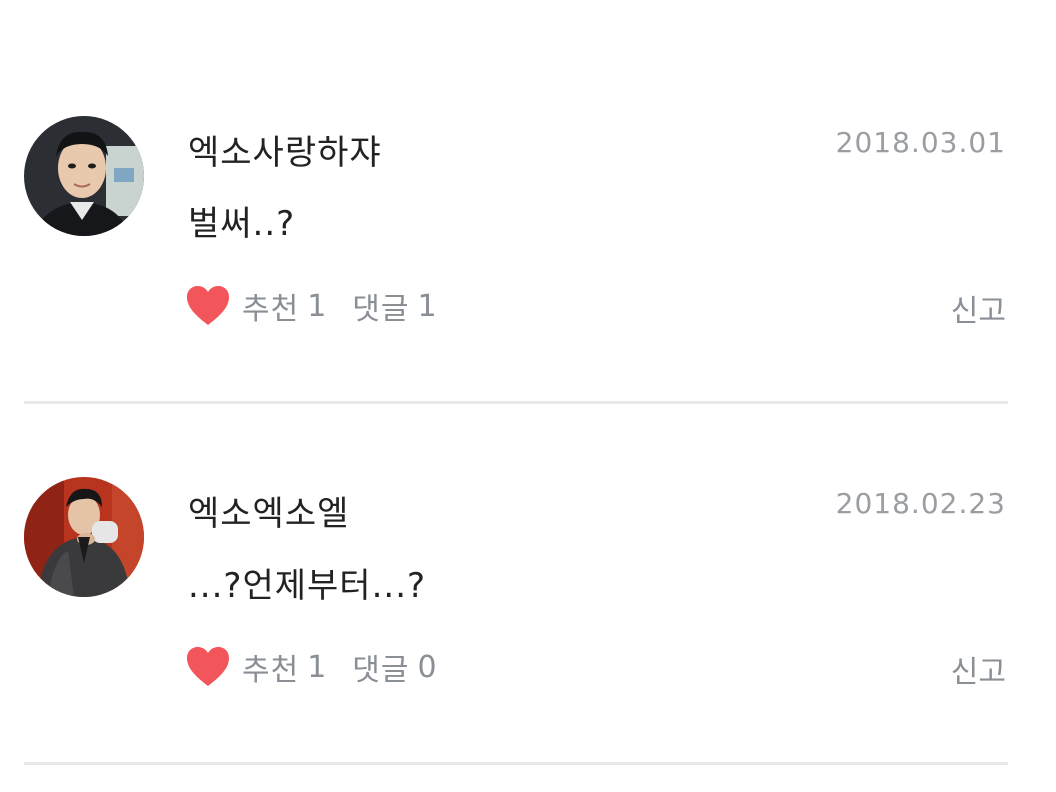 The image size is (1056, 792). Describe the element at coordinates (84, 537) in the screenshot. I see `user-avatar` at that location.